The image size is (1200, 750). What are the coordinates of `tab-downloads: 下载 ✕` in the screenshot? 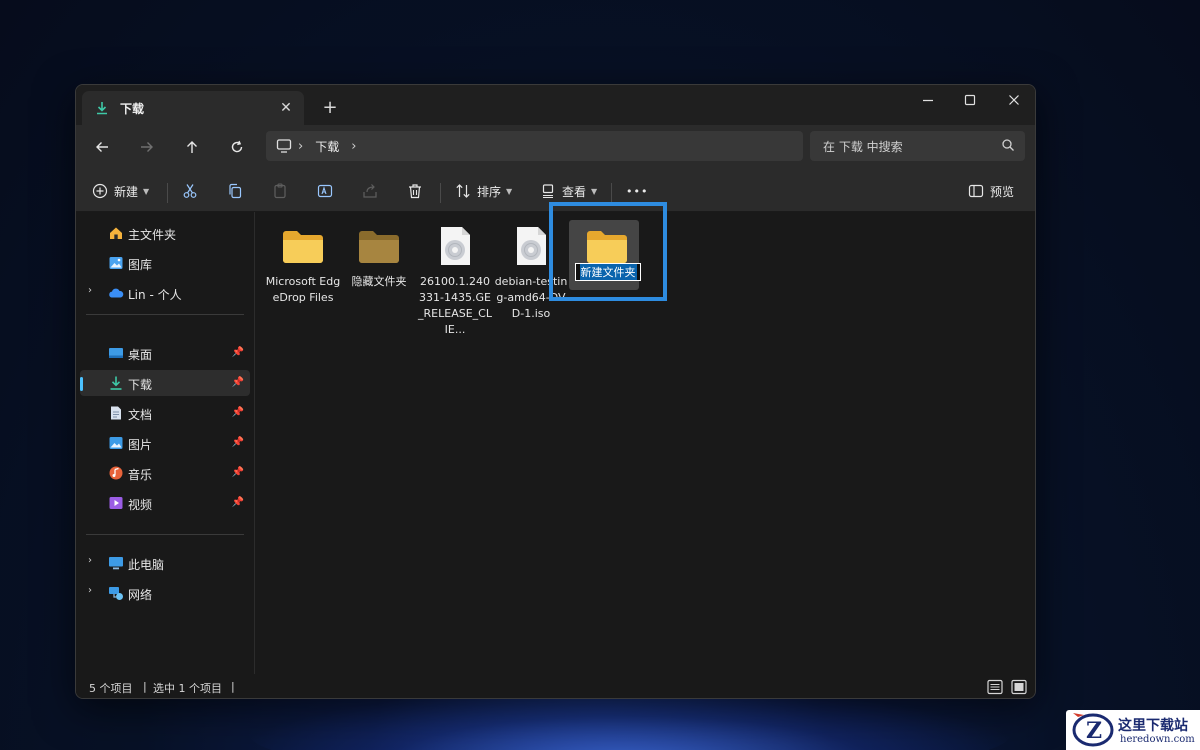 It's located at (193, 108).